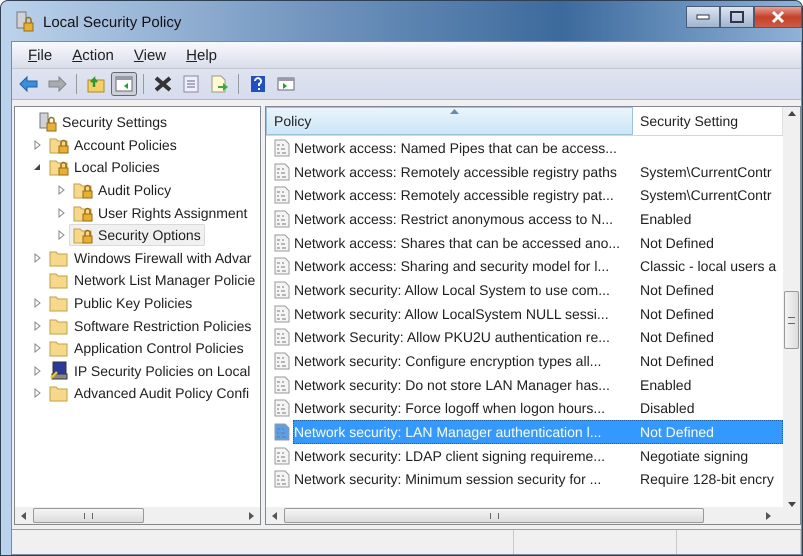 The width and height of the screenshot is (803, 556). What do you see at coordinates (40, 55) in the screenshot?
I see `menu-item: File` at bounding box center [40, 55].